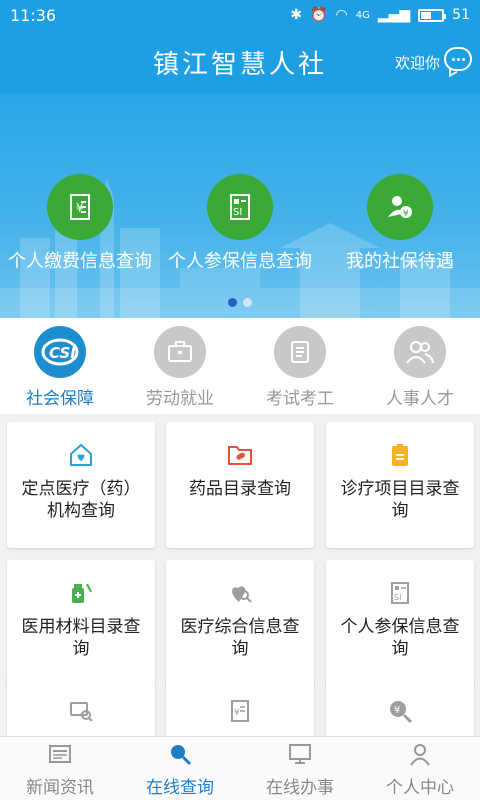  I want to click on banner-item-payment-query: ¥ 个人缴费信息查询, so click(80, 223).